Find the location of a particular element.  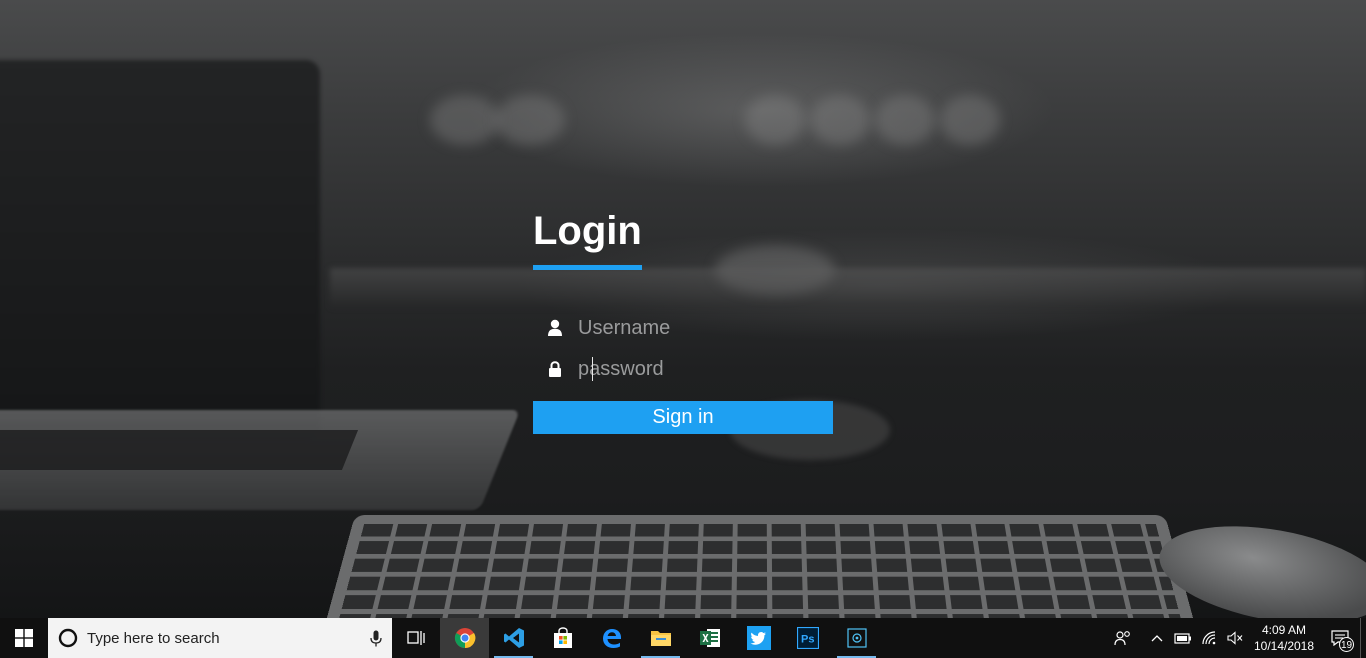

show-desktop-button is located at coordinates (1363, 638).